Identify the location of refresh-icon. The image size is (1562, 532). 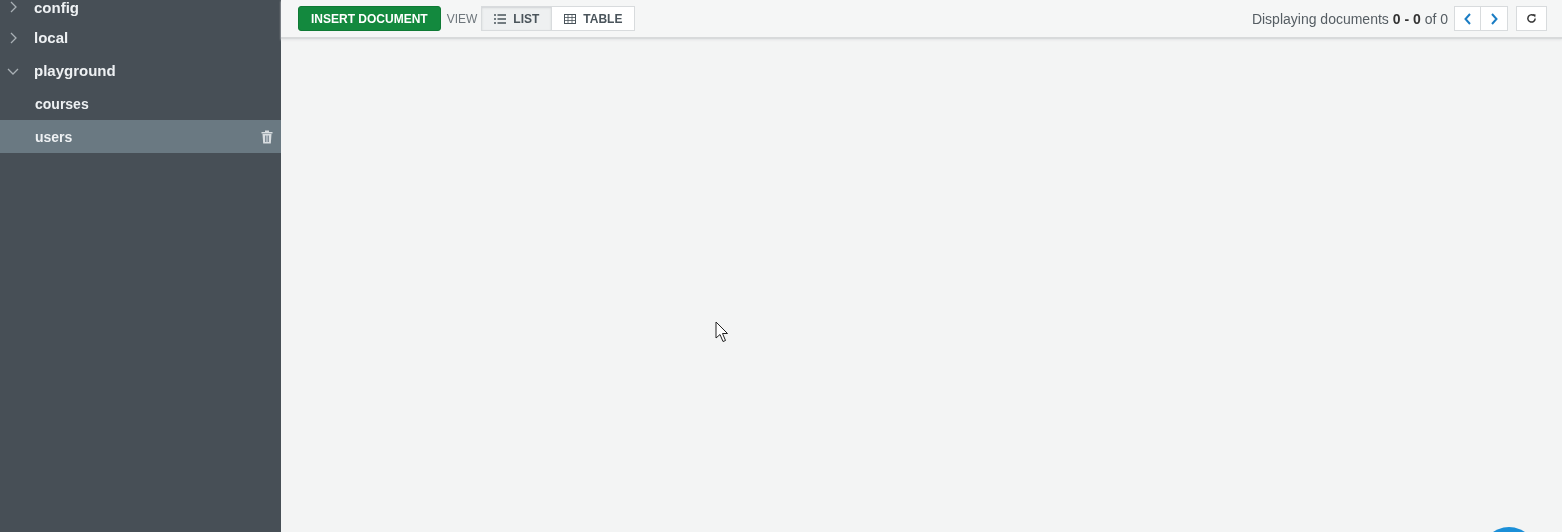
(1531, 18).